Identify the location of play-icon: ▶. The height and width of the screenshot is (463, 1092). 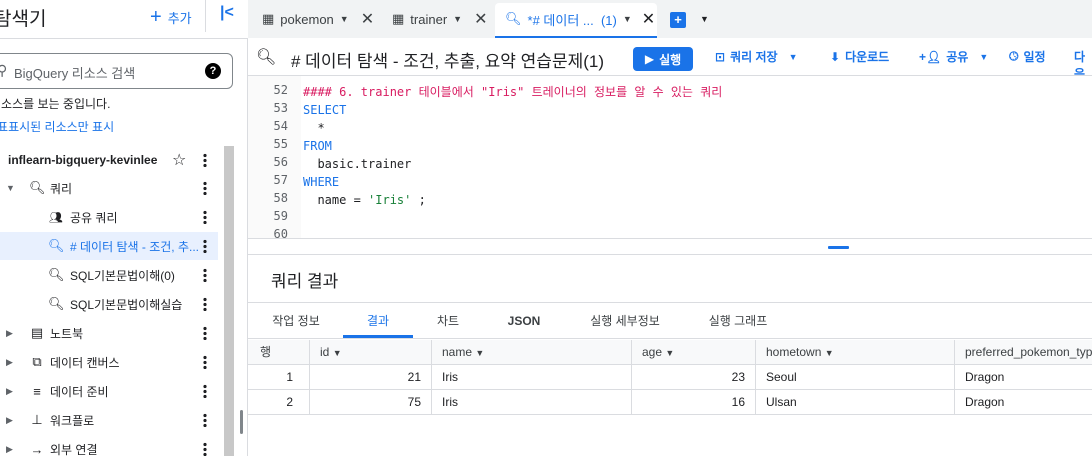
(649, 59).